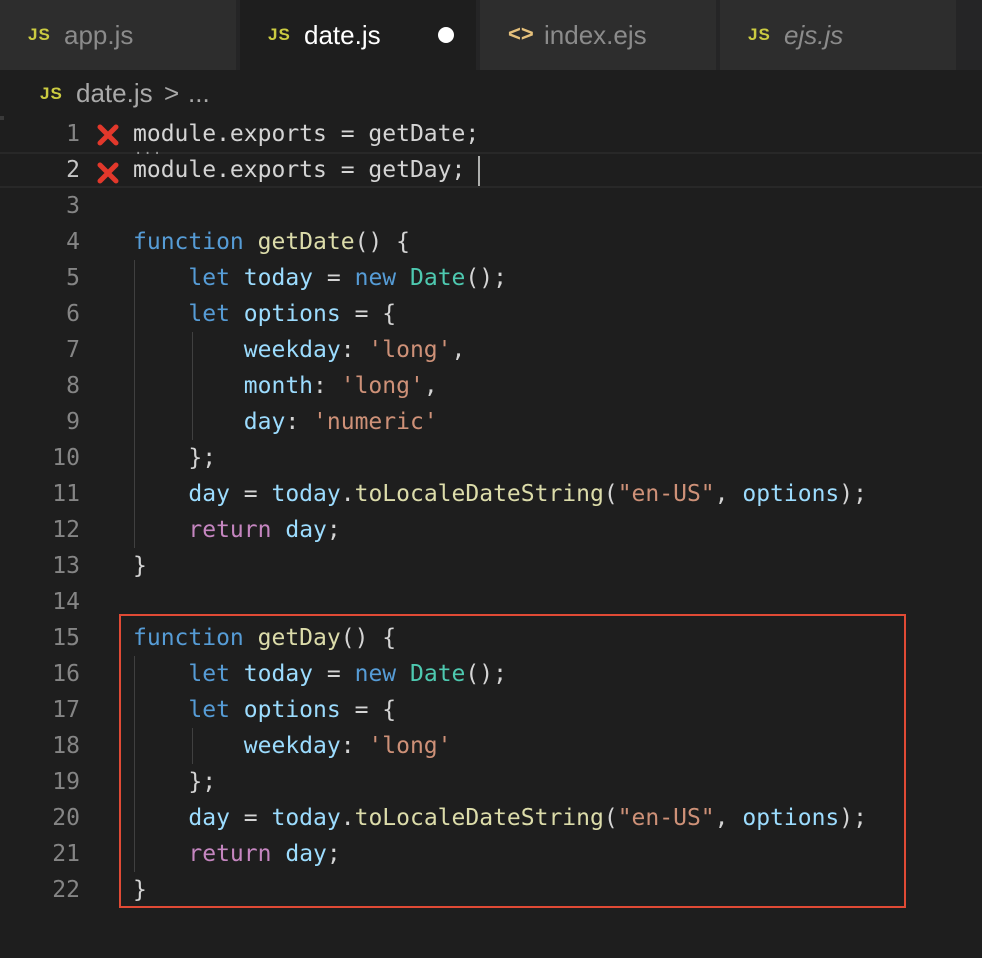 The width and height of the screenshot is (982, 958). What do you see at coordinates (172, 93) in the screenshot?
I see `chevron-right-icon: >` at bounding box center [172, 93].